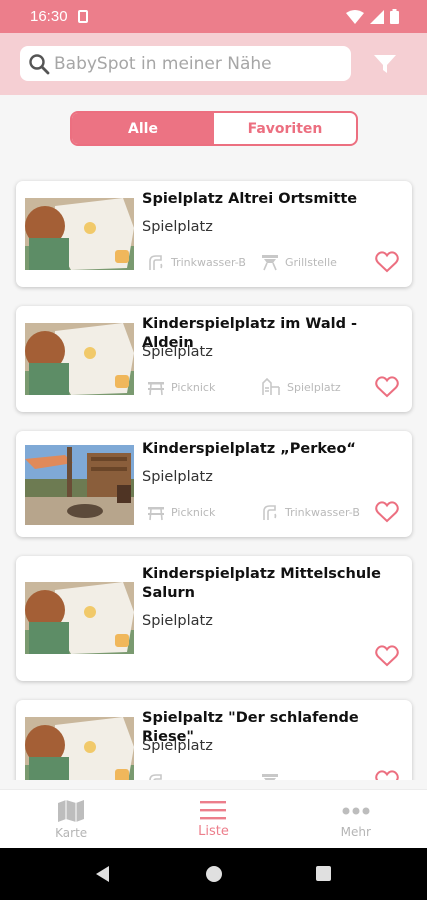  I want to click on sim-icon, so click(82, 16).